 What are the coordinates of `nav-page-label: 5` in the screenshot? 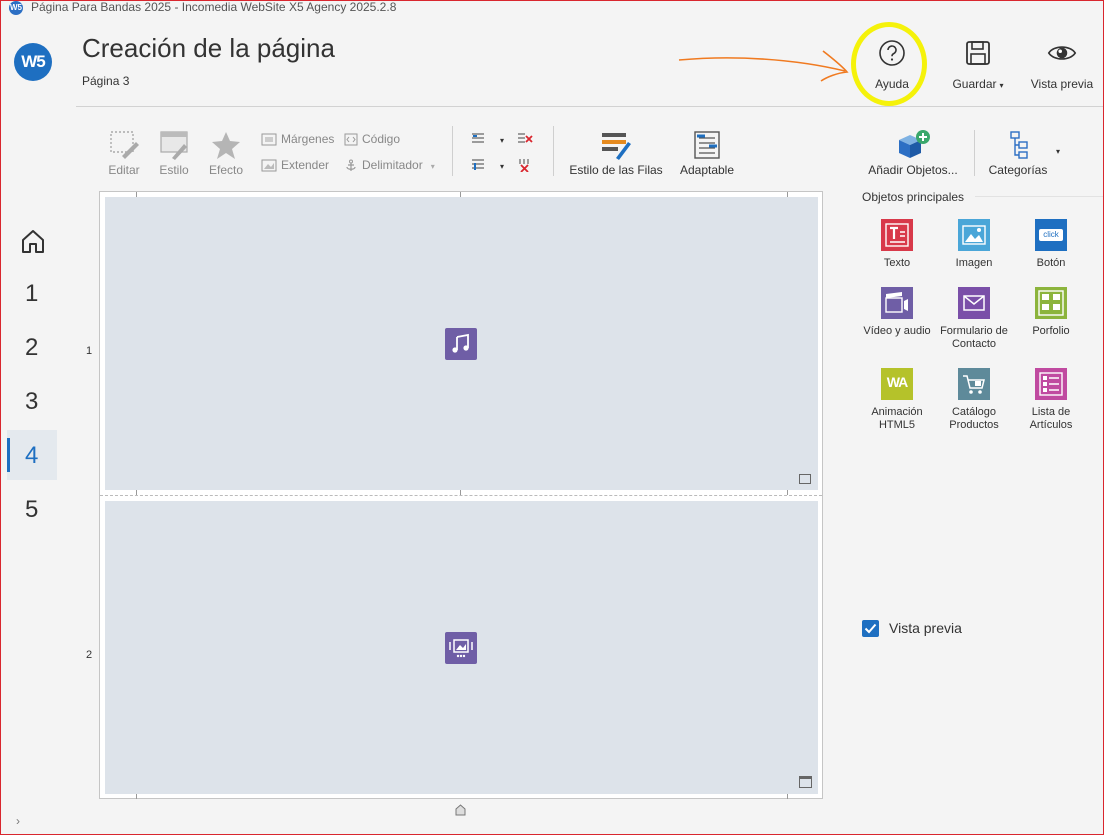 It's located at (32, 509).